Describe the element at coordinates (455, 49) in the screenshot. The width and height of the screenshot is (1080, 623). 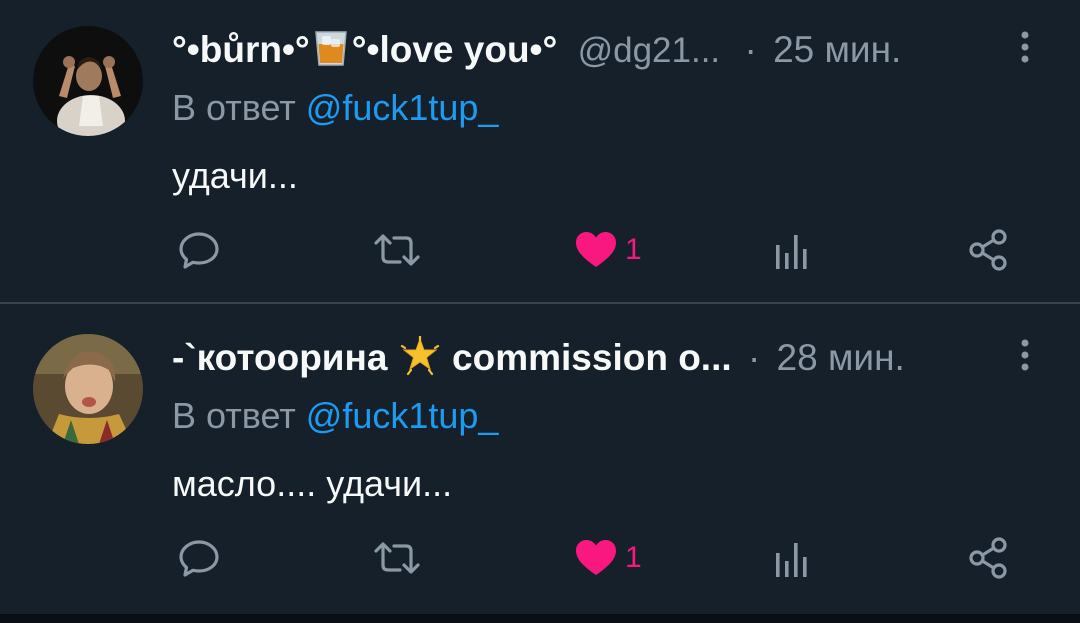
I see `display-name-suffix: °•love you•°` at that location.